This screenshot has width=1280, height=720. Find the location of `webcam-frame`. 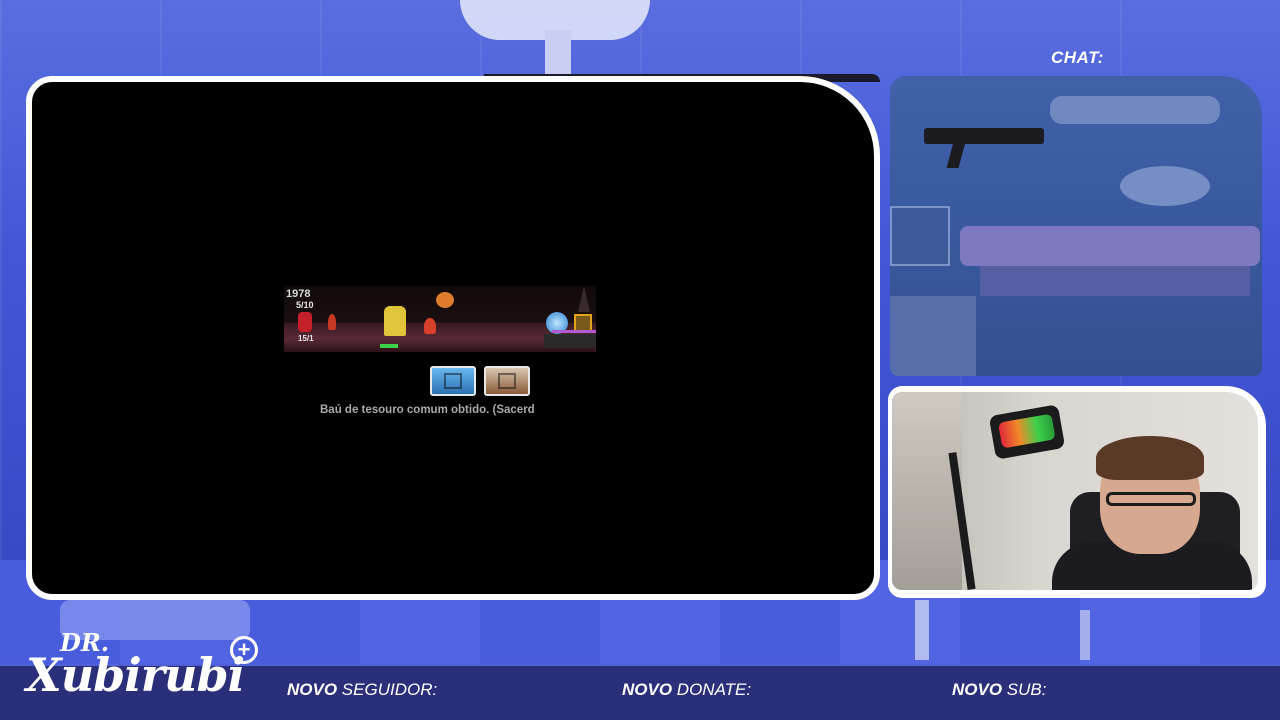

webcam-frame is located at coordinates (1077, 492).